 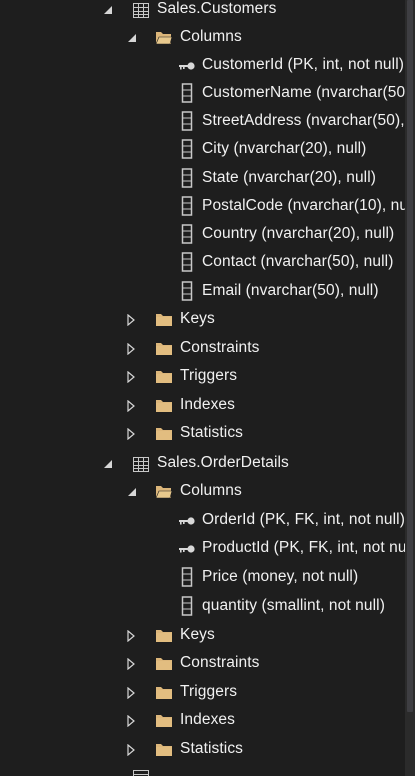 What do you see at coordinates (223, 462) in the screenshot?
I see `table-label: Sales.OrderDetails` at bounding box center [223, 462].